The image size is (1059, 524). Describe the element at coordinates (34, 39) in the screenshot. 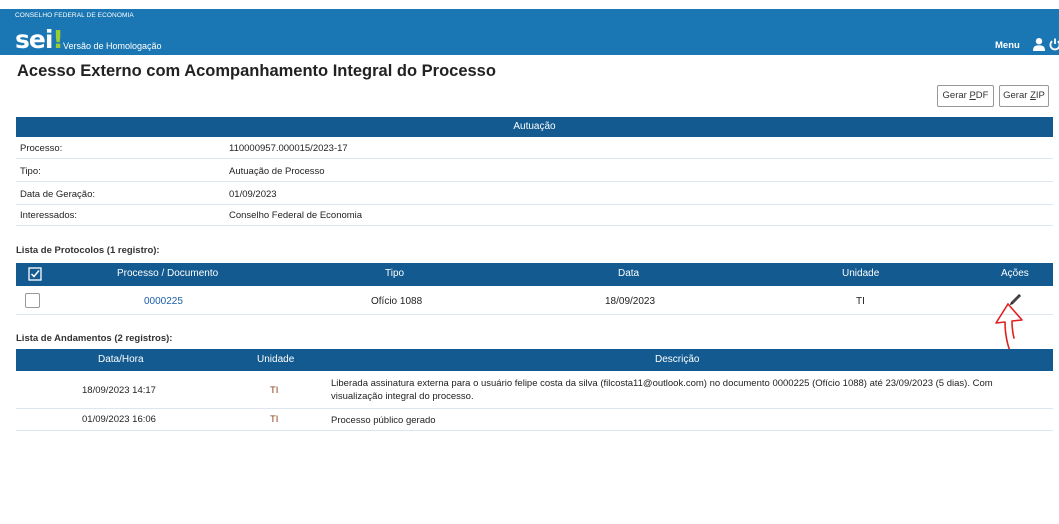

I see `logo-text: sei` at that location.